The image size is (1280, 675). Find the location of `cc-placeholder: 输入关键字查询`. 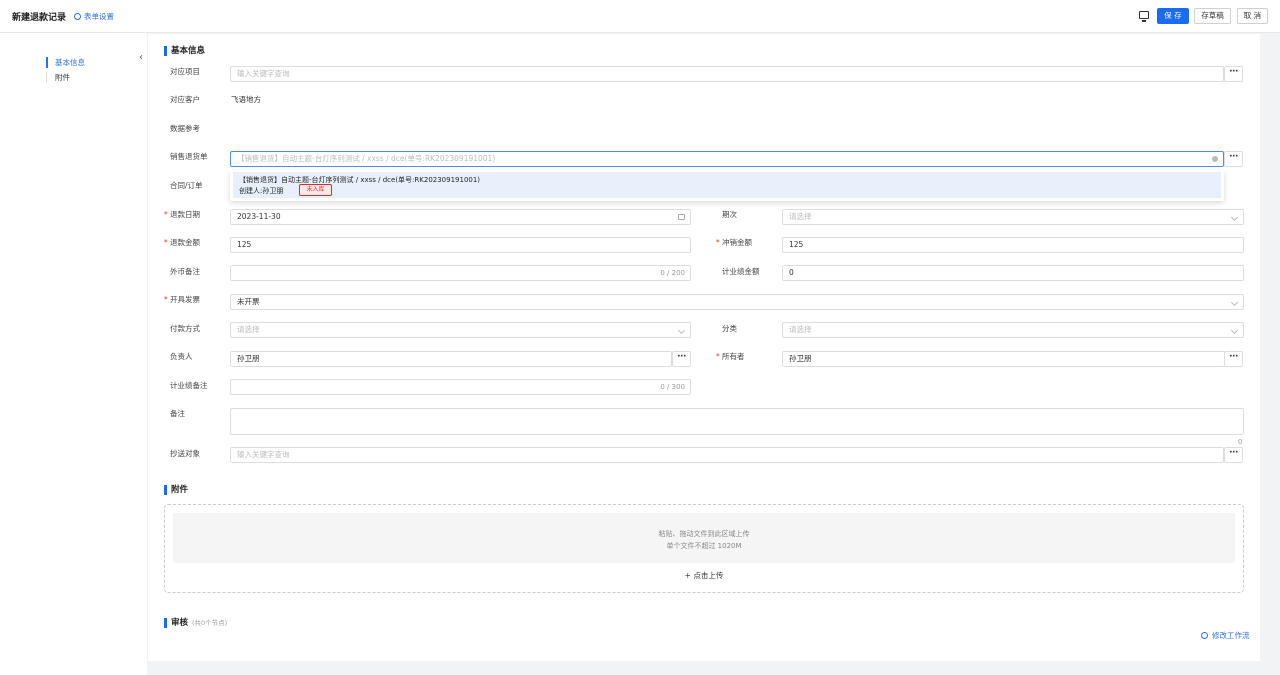

cc-placeholder: 输入关键字查询 is located at coordinates (263, 454).